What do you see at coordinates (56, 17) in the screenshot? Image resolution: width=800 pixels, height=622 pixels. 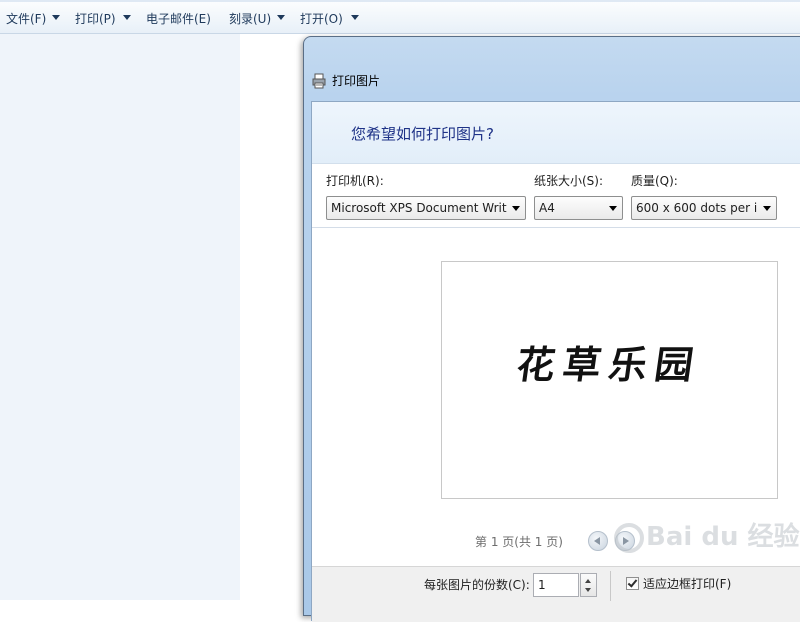 I see `file-dropdown-arrow-icon` at bounding box center [56, 17].